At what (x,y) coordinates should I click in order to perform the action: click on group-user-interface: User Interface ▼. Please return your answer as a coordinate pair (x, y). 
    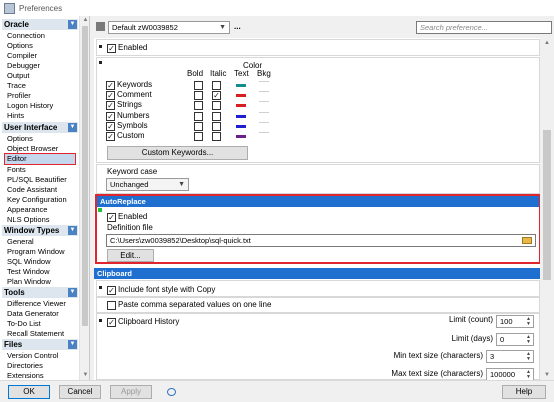
    Looking at the image, I should click on (40, 127).